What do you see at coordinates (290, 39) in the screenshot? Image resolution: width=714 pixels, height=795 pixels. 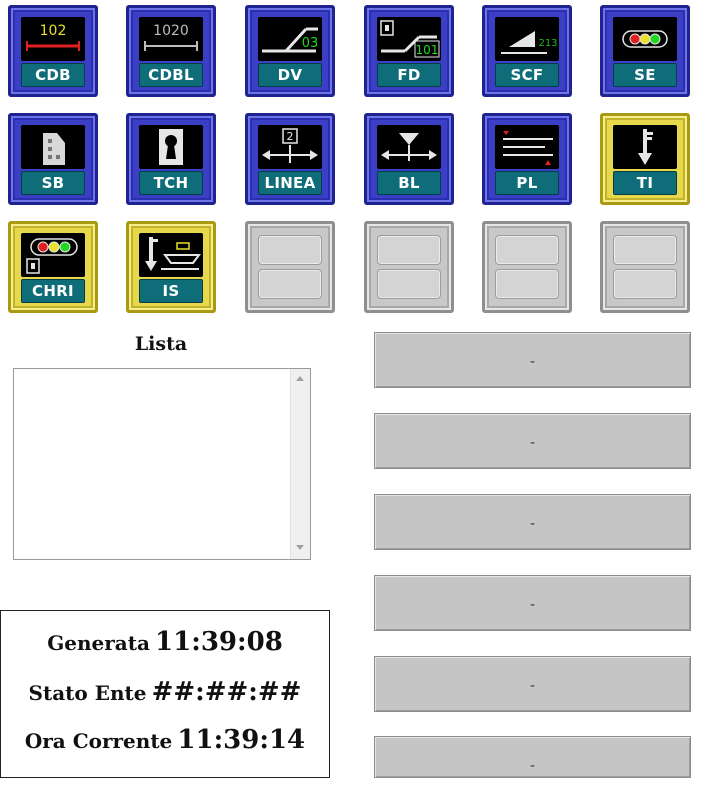 I see `switch-deviator-icon: 03` at bounding box center [290, 39].